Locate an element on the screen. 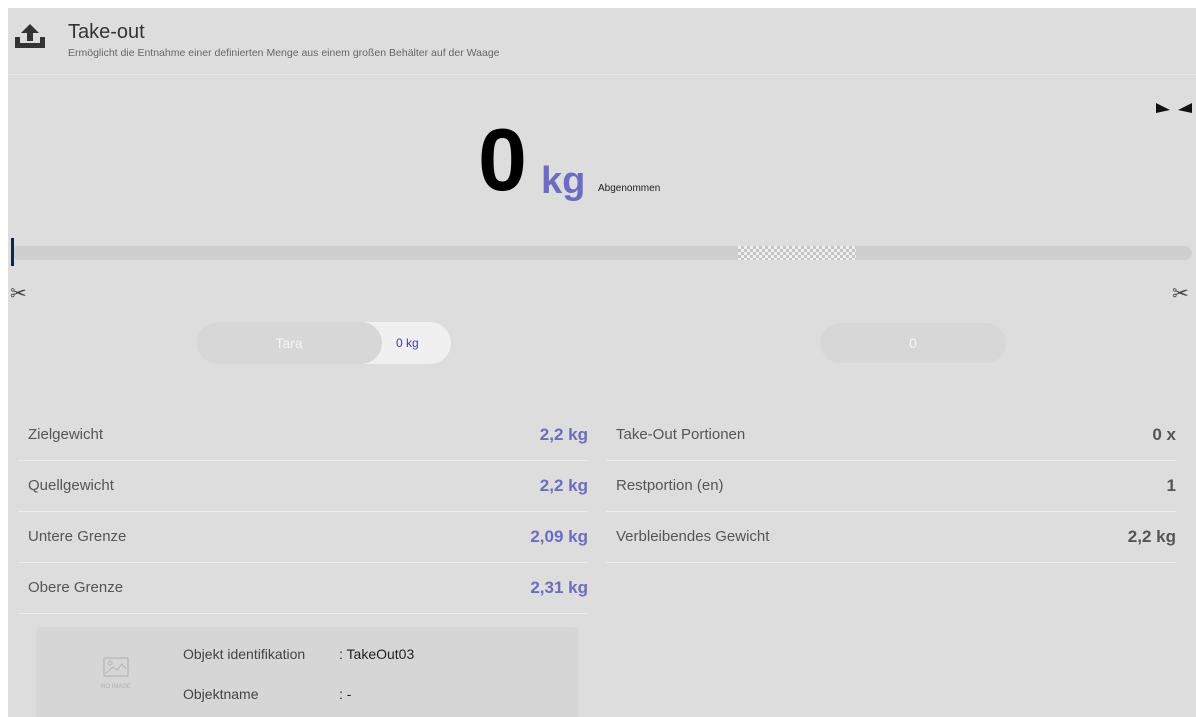 Image resolution: width=1196 pixels, height=717 pixels. row-label: Obere Grenze is located at coordinates (76, 587).